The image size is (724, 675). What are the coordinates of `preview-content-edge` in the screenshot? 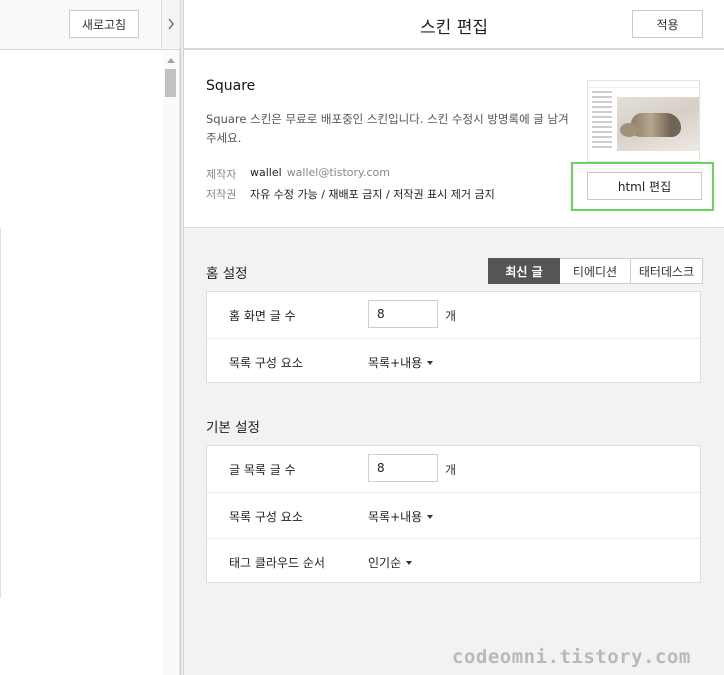 It's located at (0, 413).